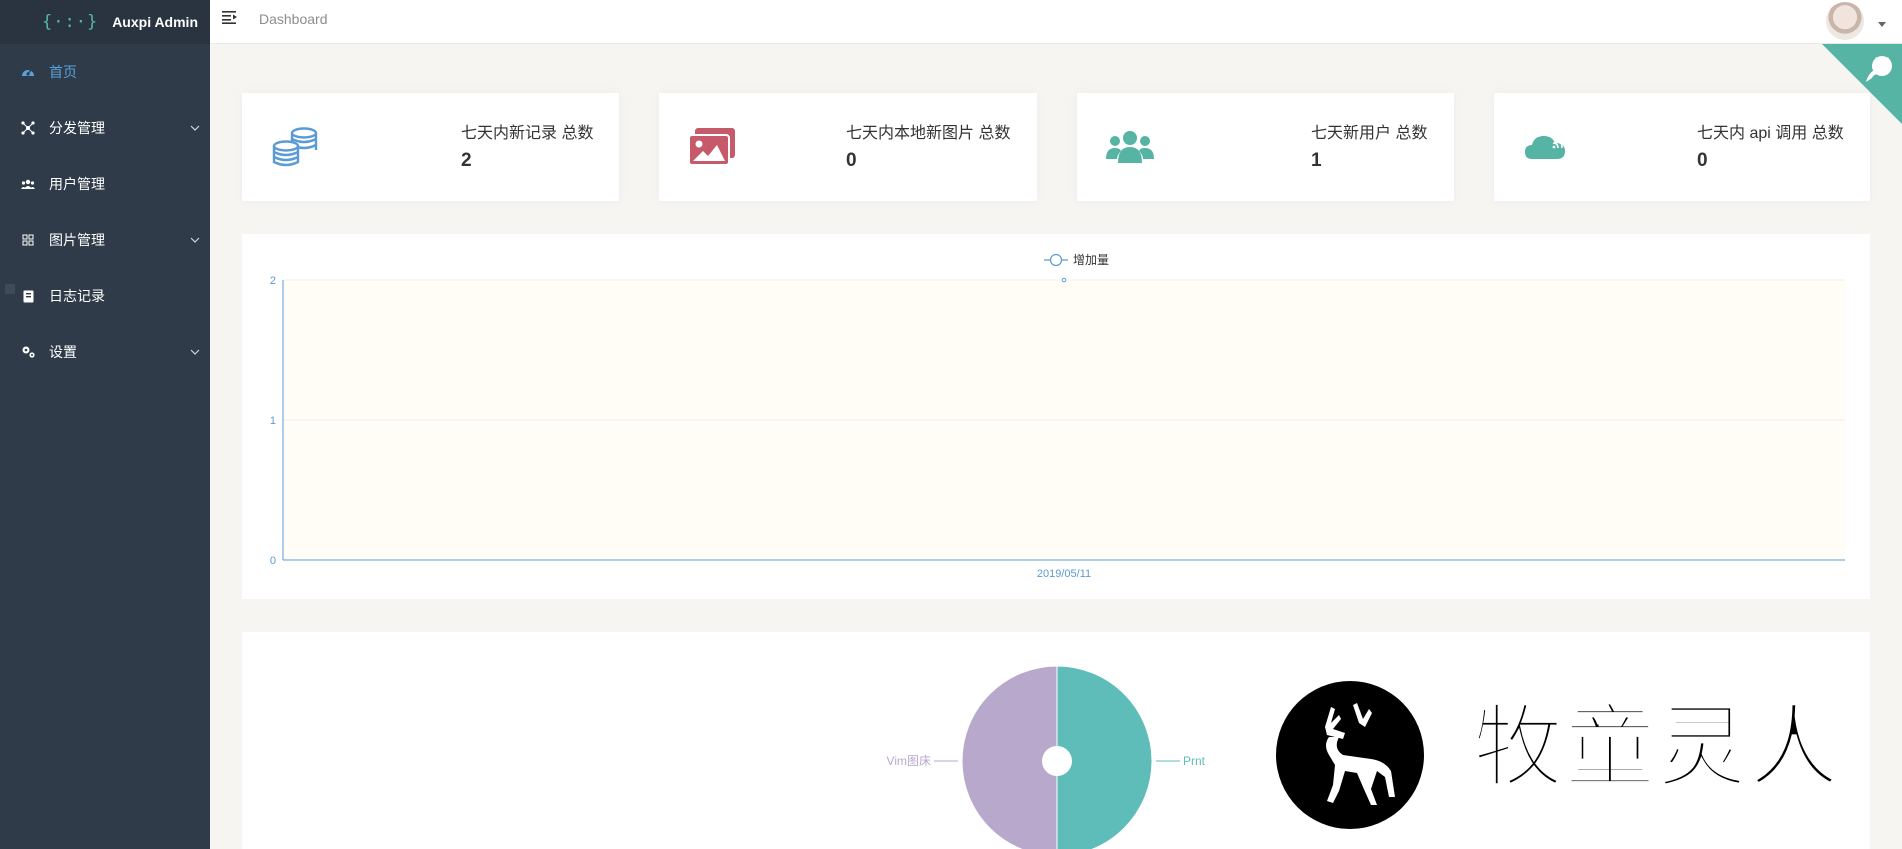 The width and height of the screenshot is (1902, 849). What do you see at coordinates (105, 72) in the screenshot?
I see `sidebar-item-home: 首页` at bounding box center [105, 72].